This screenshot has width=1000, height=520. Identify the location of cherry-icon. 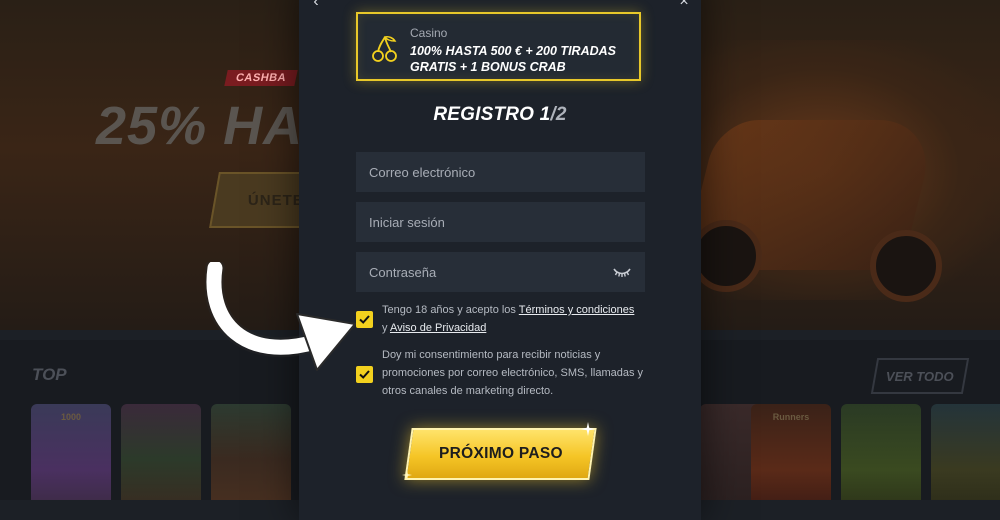
(384, 49).